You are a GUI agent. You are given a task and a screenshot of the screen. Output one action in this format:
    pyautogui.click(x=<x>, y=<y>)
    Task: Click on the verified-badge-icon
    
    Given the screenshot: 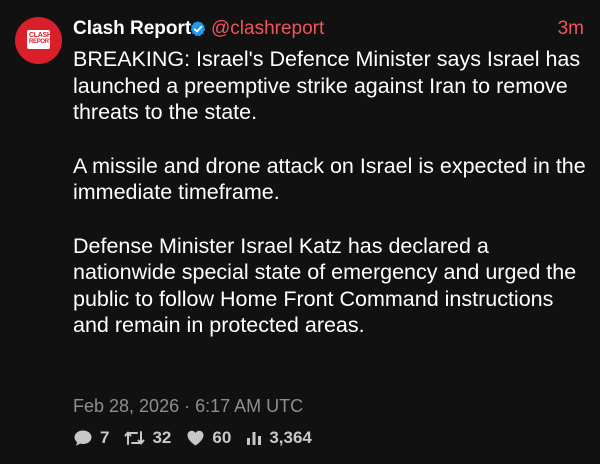 What is the action you would take?
    pyautogui.click(x=198, y=29)
    